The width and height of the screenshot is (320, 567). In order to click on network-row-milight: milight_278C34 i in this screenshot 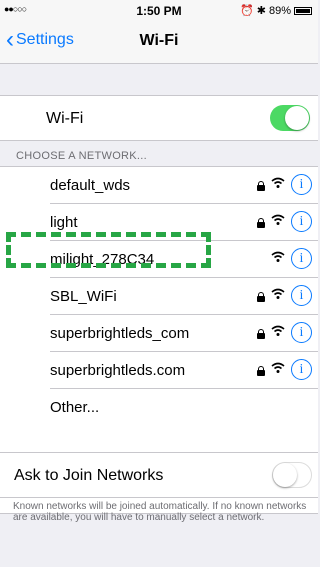, I will do `click(159, 259)`.